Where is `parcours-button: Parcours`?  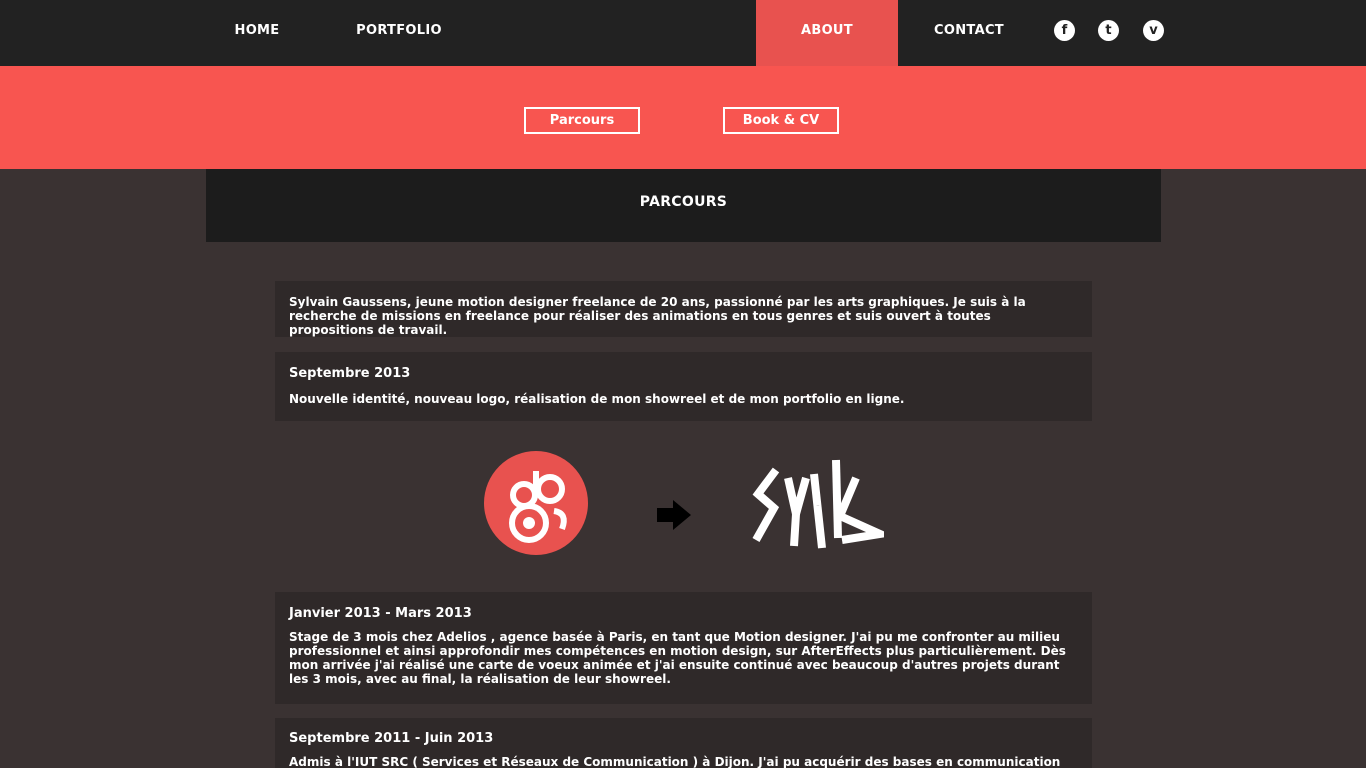 parcours-button: Parcours is located at coordinates (582, 120).